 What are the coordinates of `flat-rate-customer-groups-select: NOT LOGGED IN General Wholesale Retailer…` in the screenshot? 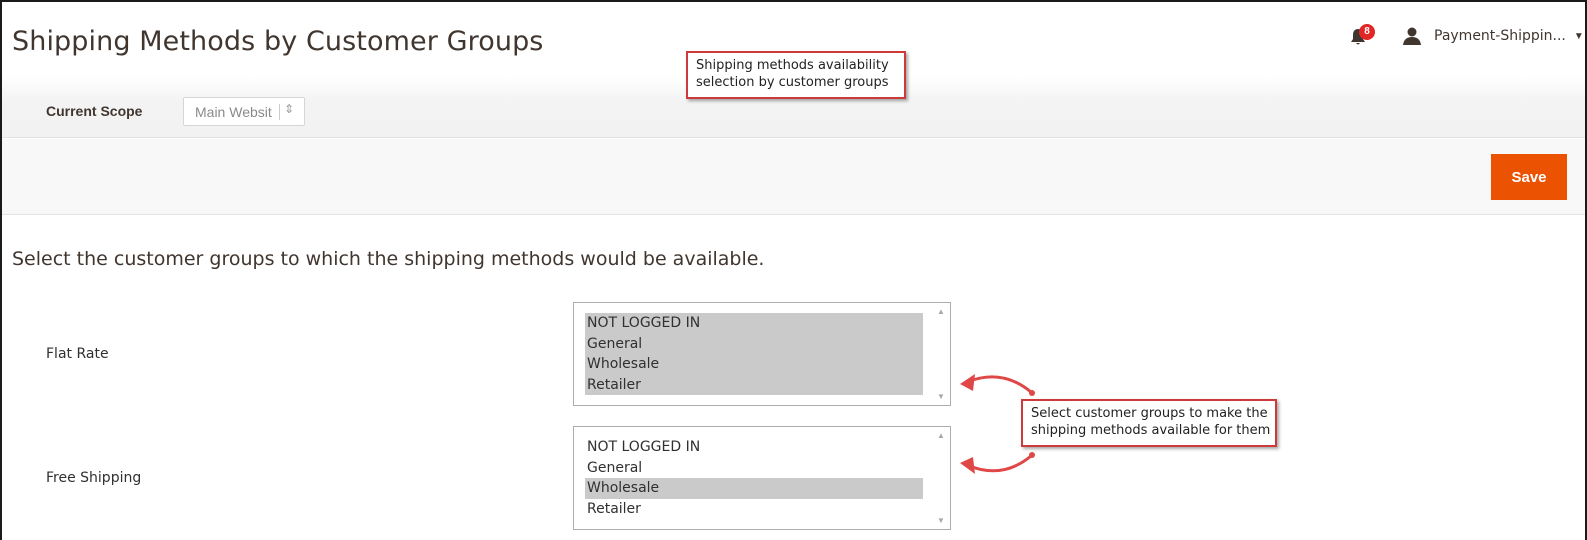 It's located at (762, 354).